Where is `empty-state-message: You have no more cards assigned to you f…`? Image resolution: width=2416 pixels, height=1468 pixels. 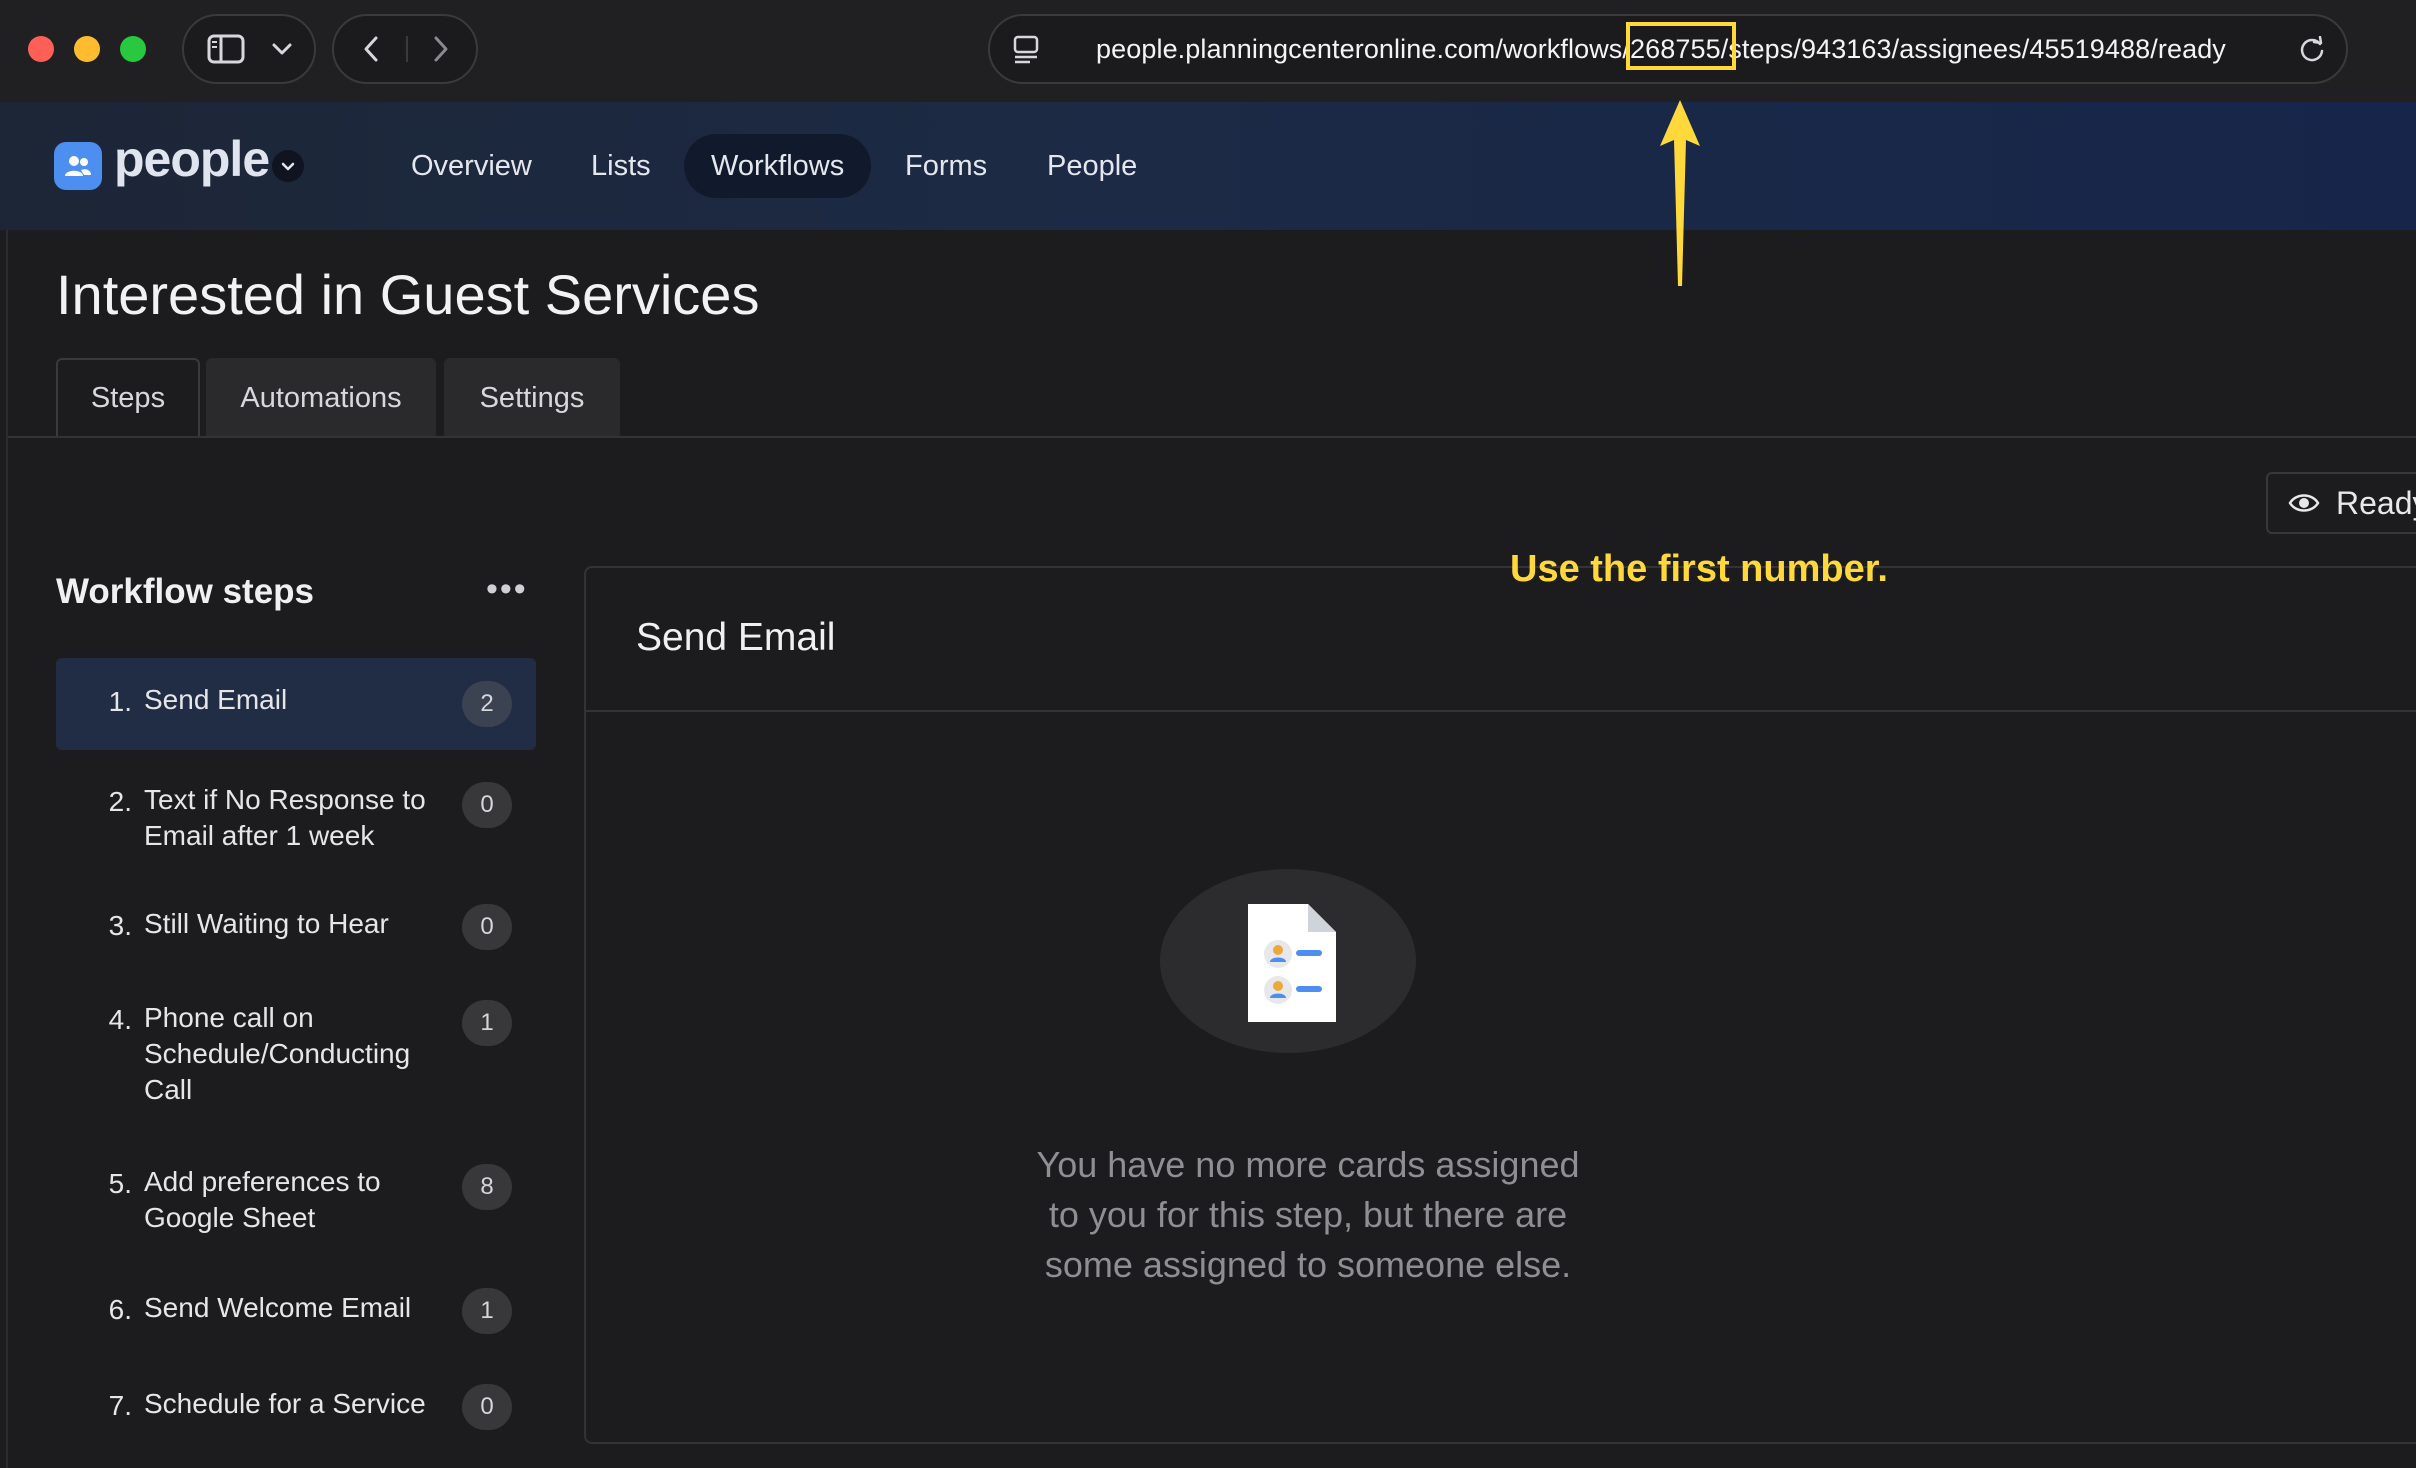
empty-state-message: You have no more cards assigned to you f… is located at coordinates (1308, 1214).